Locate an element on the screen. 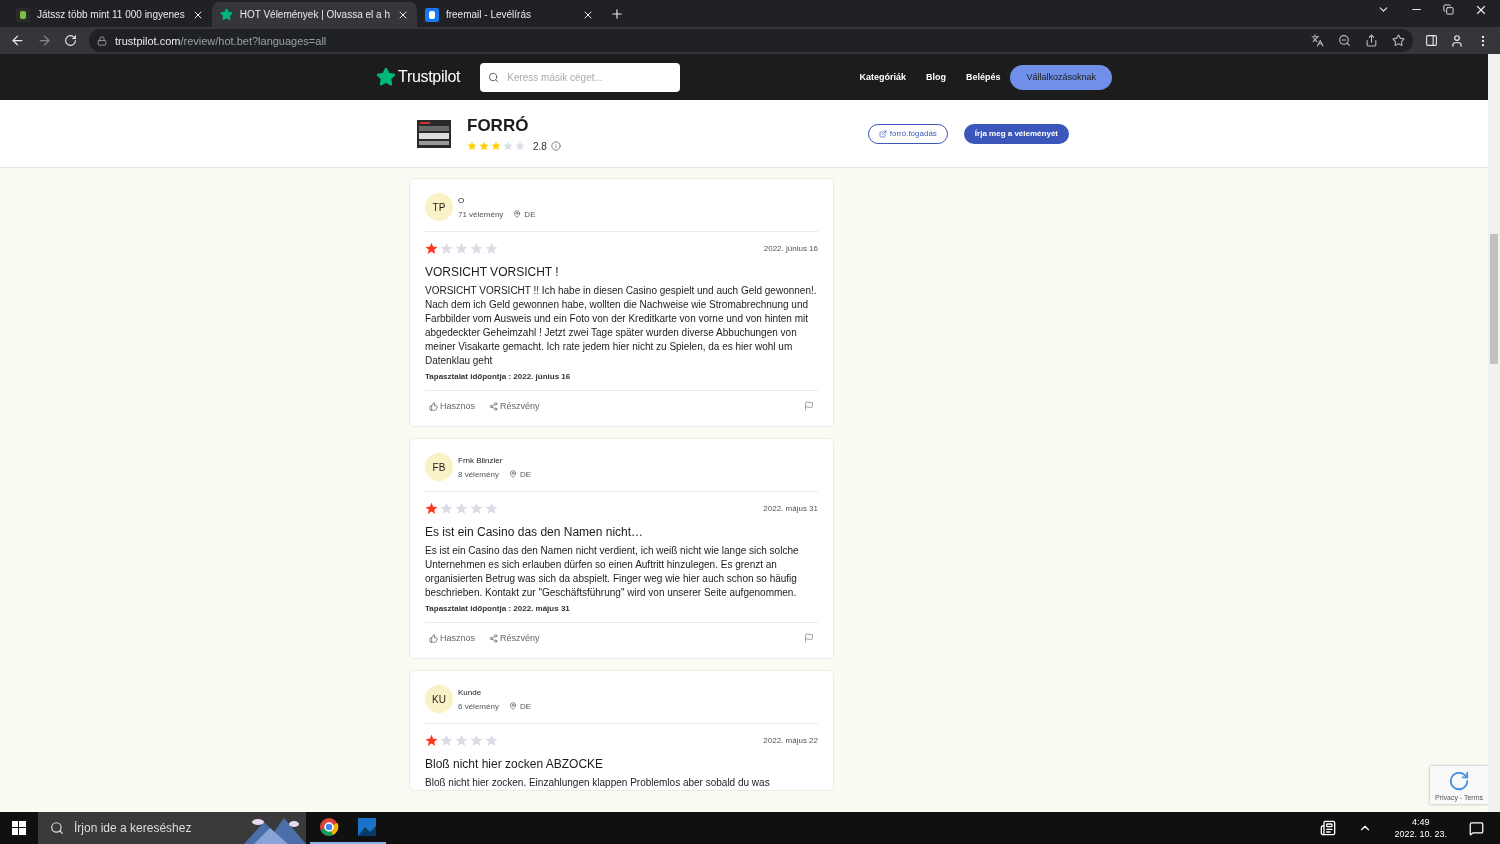 The image size is (1500, 844). news-icon is located at coordinates (1328, 828).